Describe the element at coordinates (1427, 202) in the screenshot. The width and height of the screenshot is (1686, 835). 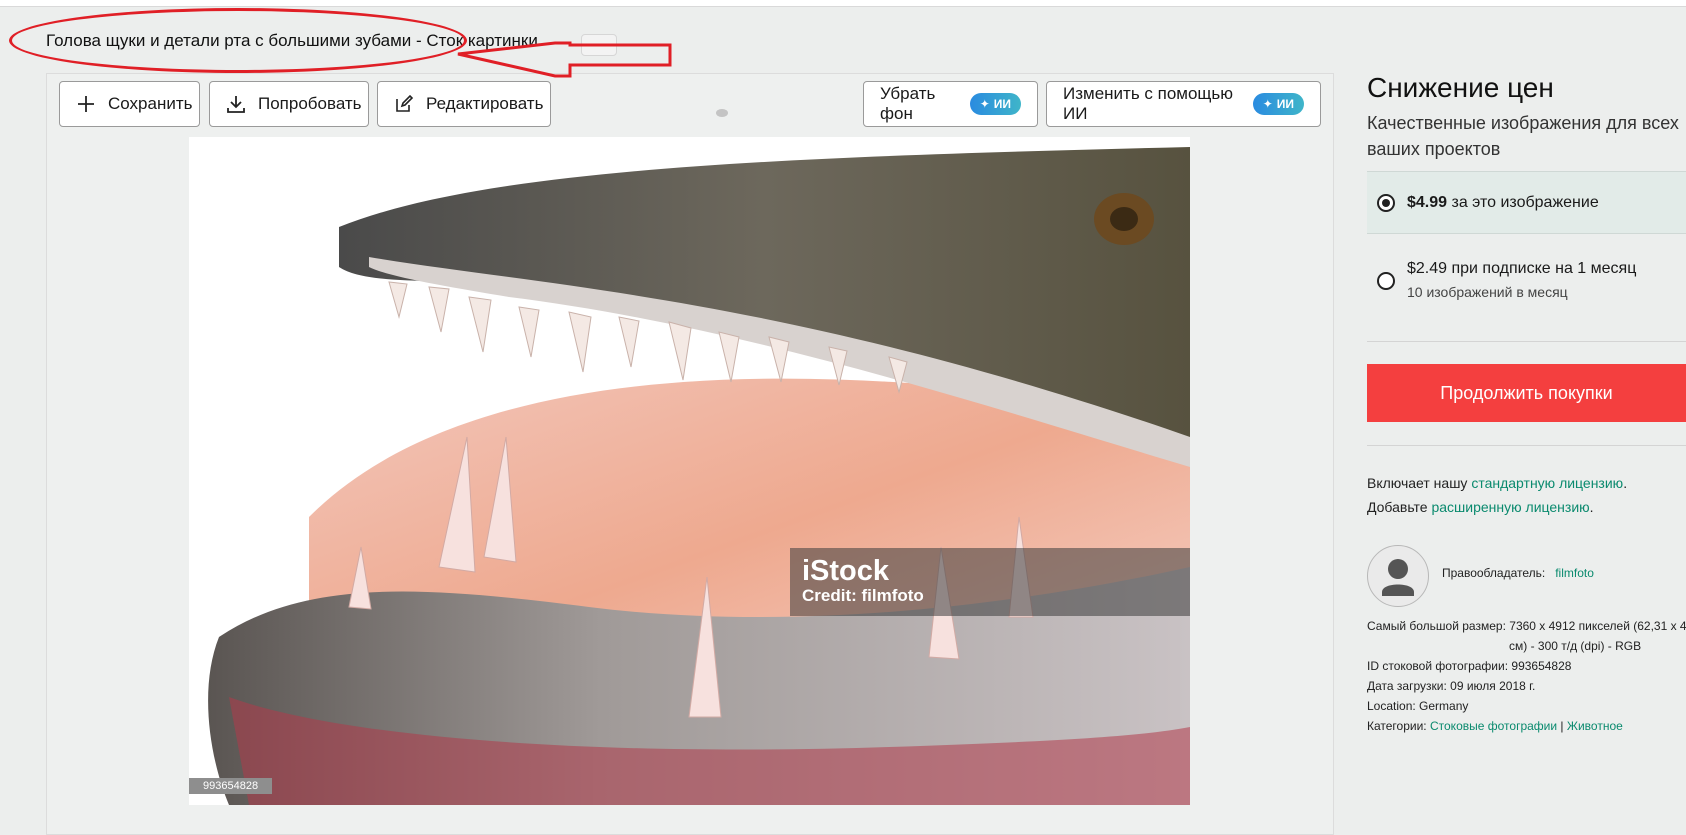
I see `price-single: $4.99` at that location.